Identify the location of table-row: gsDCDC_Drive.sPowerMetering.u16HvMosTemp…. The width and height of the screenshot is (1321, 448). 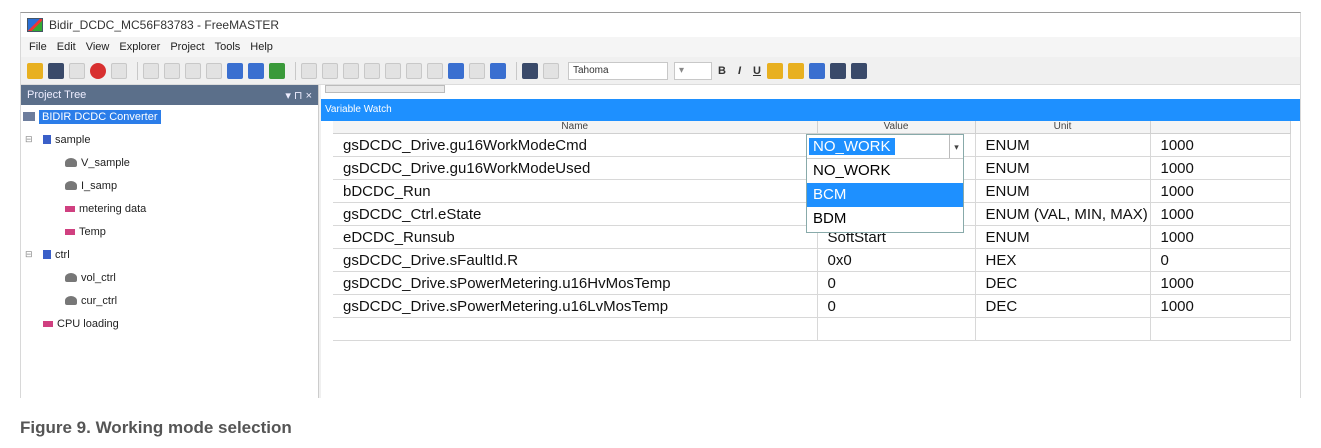
(812, 283).